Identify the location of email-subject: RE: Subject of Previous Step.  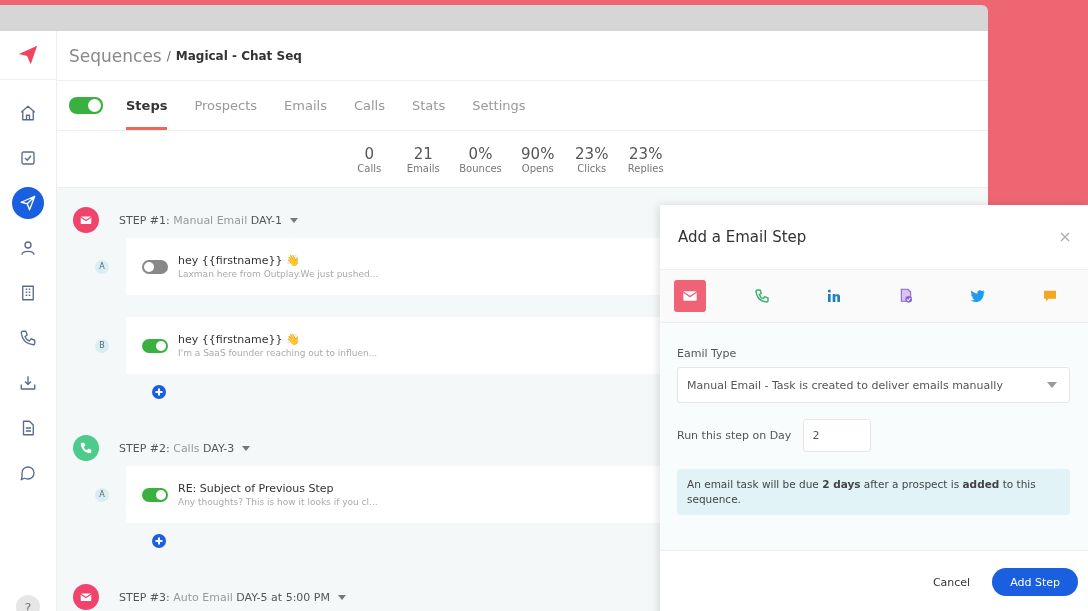
(256, 488).